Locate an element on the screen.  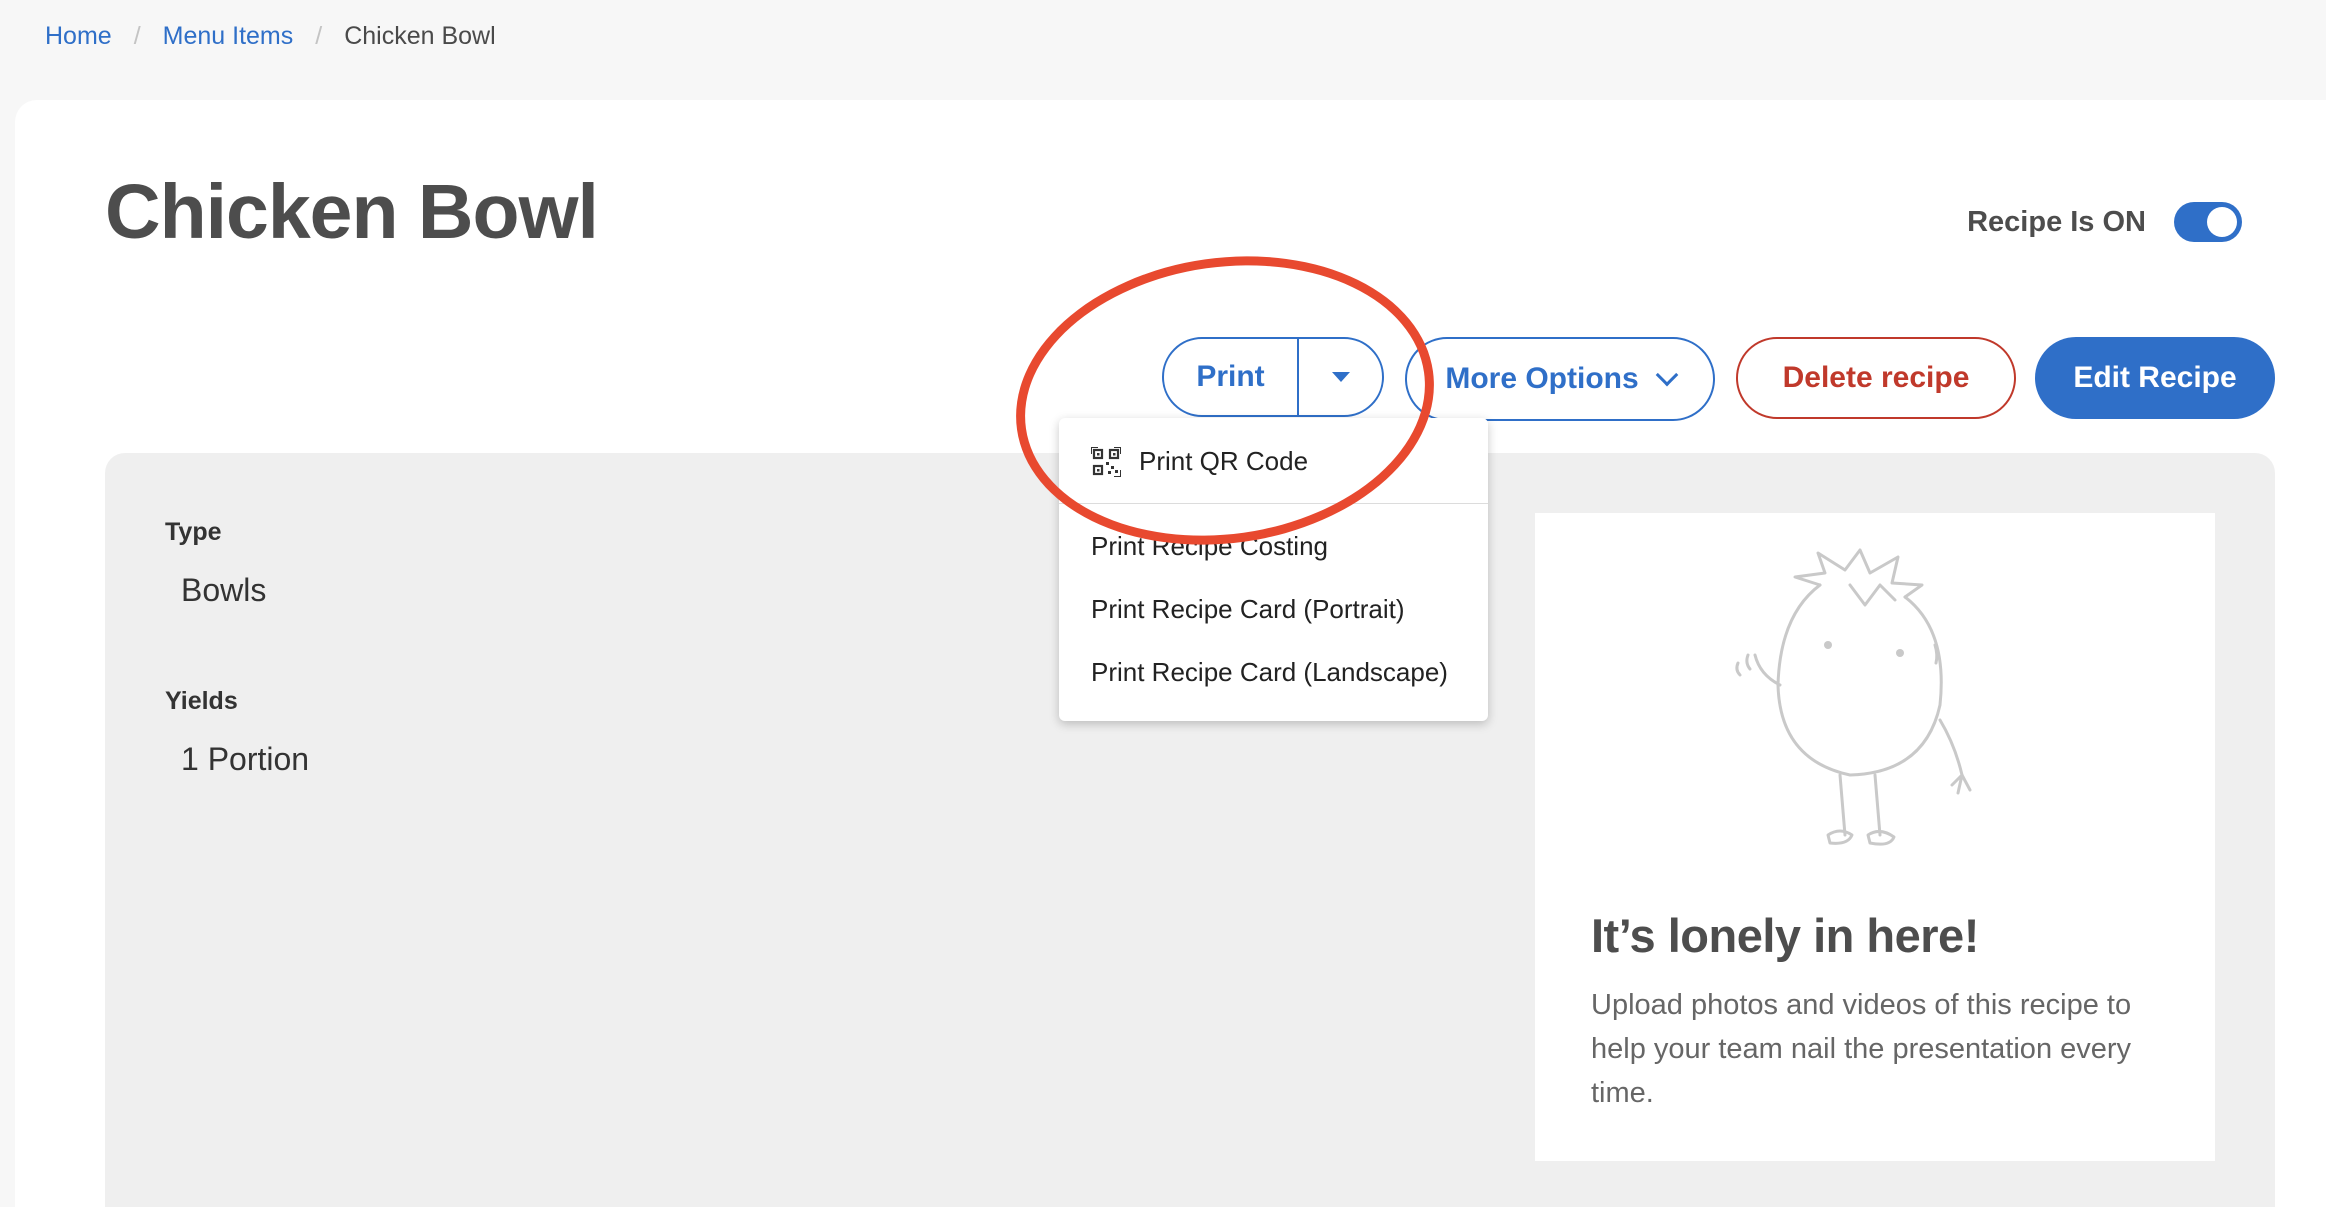
breadcrumb: Home / Menu Items / Chicken Bowl is located at coordinates (270, 36).